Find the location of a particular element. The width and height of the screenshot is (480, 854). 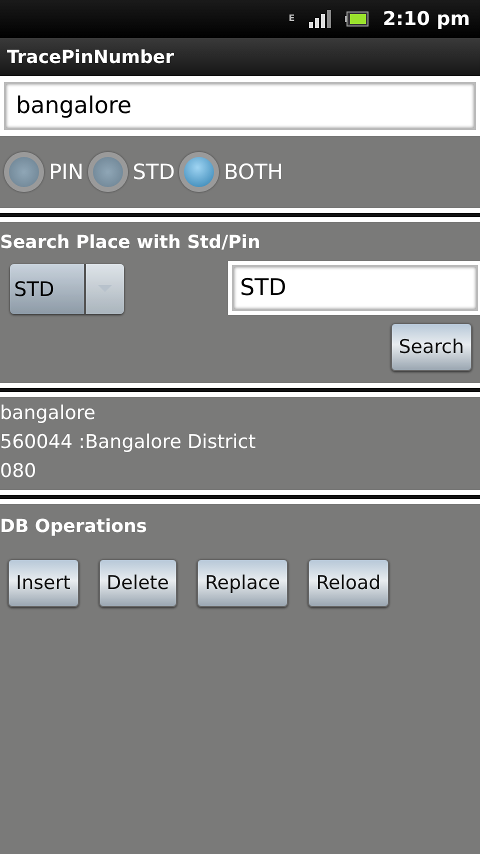

db-operation-button: Replace is located at coordinates (242, 583).